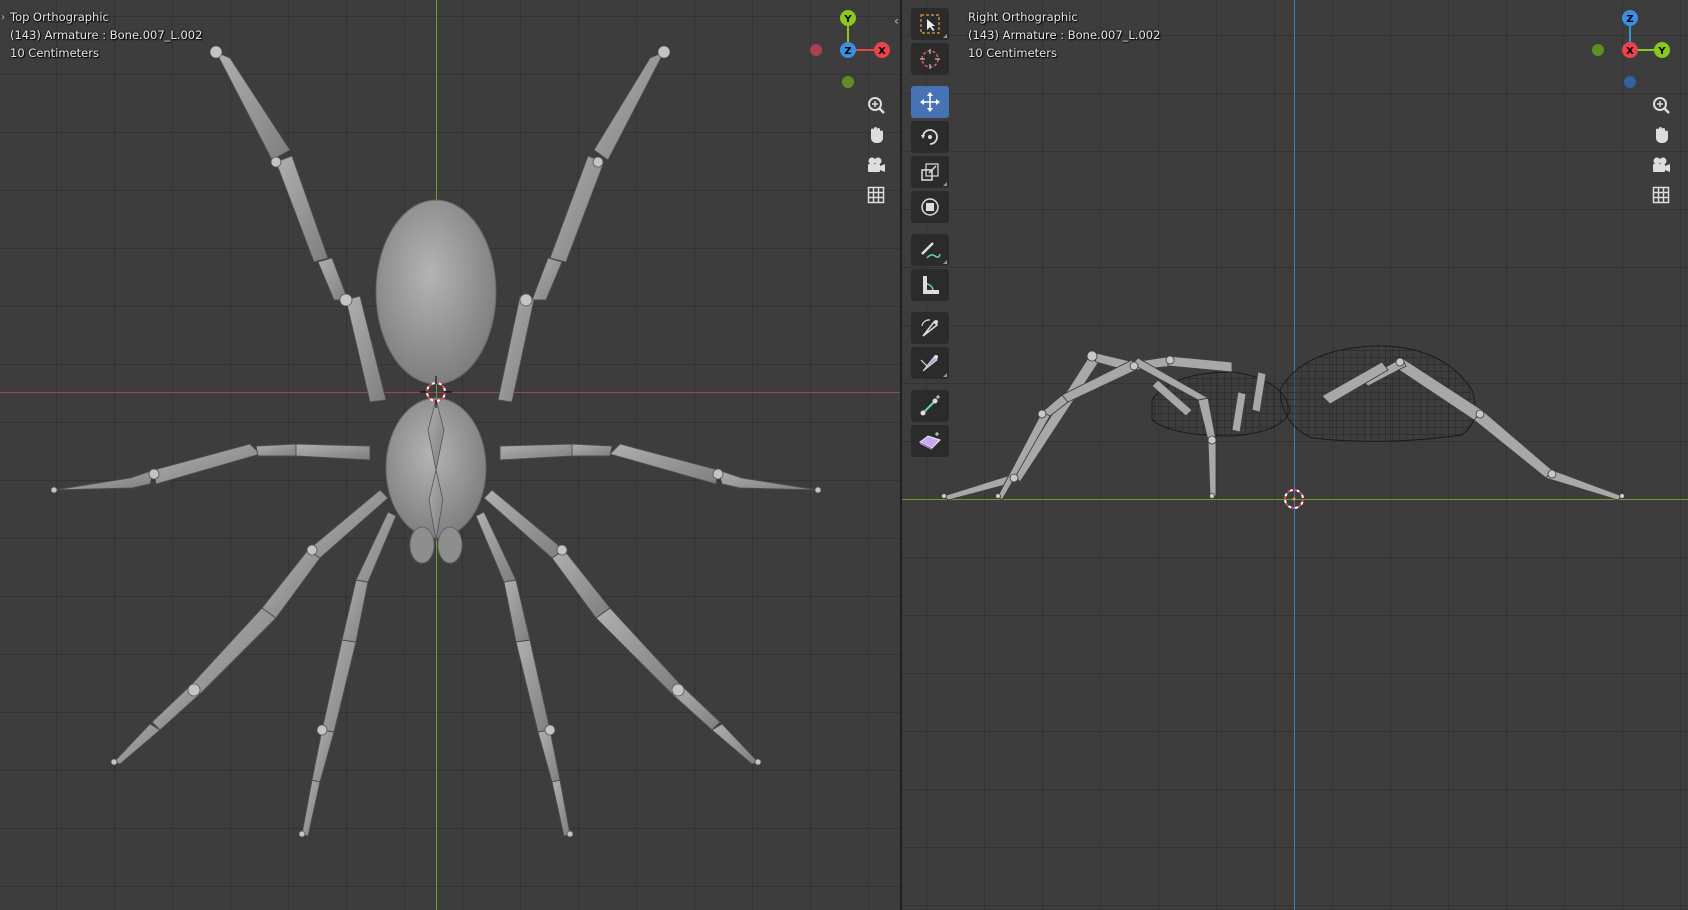 This screenshot has width=1688, height=910. What do you see at coordinates (3, 17) in the screenshot?
I see `expand-header-arrow-icon: ›` at bounding box center [3, 17].